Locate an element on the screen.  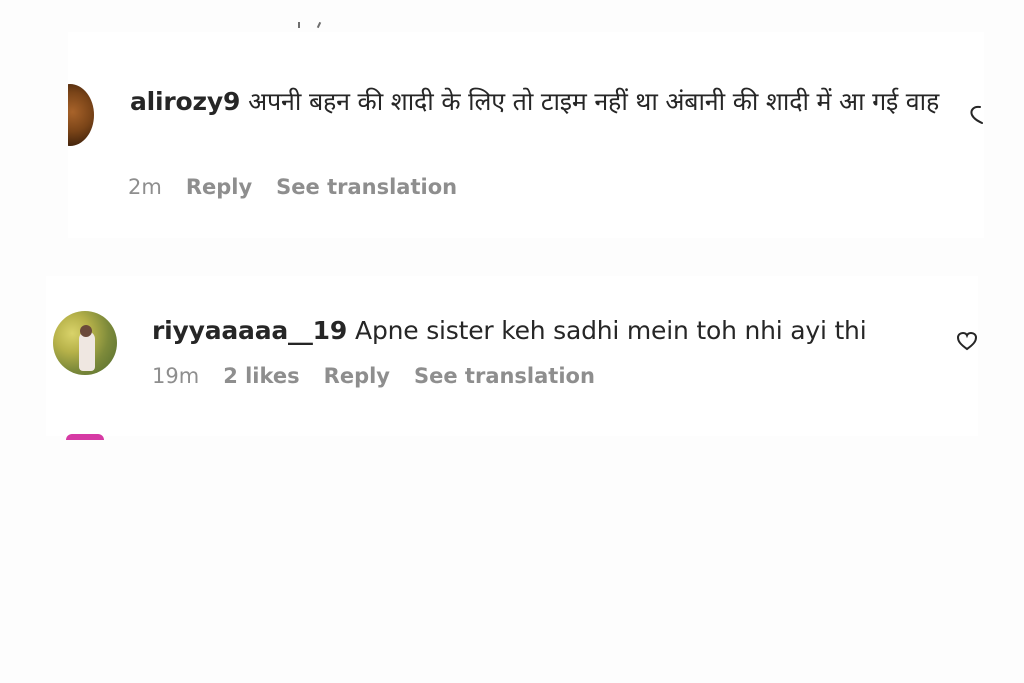
cropped-text-fragment is located at coordinates (312, 25).